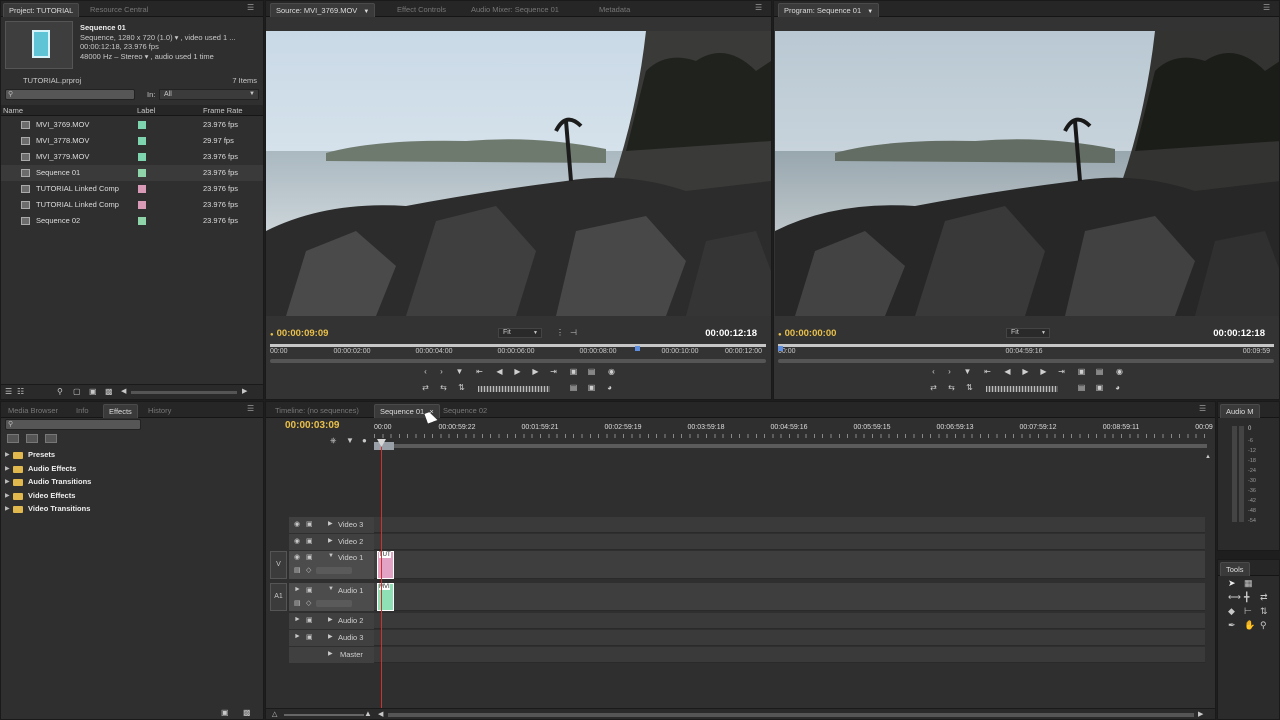 The height and width of the screenshot is (720, 1280). Describe the element at coordinates (499, 372) in the screenshot. I see `step-back-icon: ◀` at that location.